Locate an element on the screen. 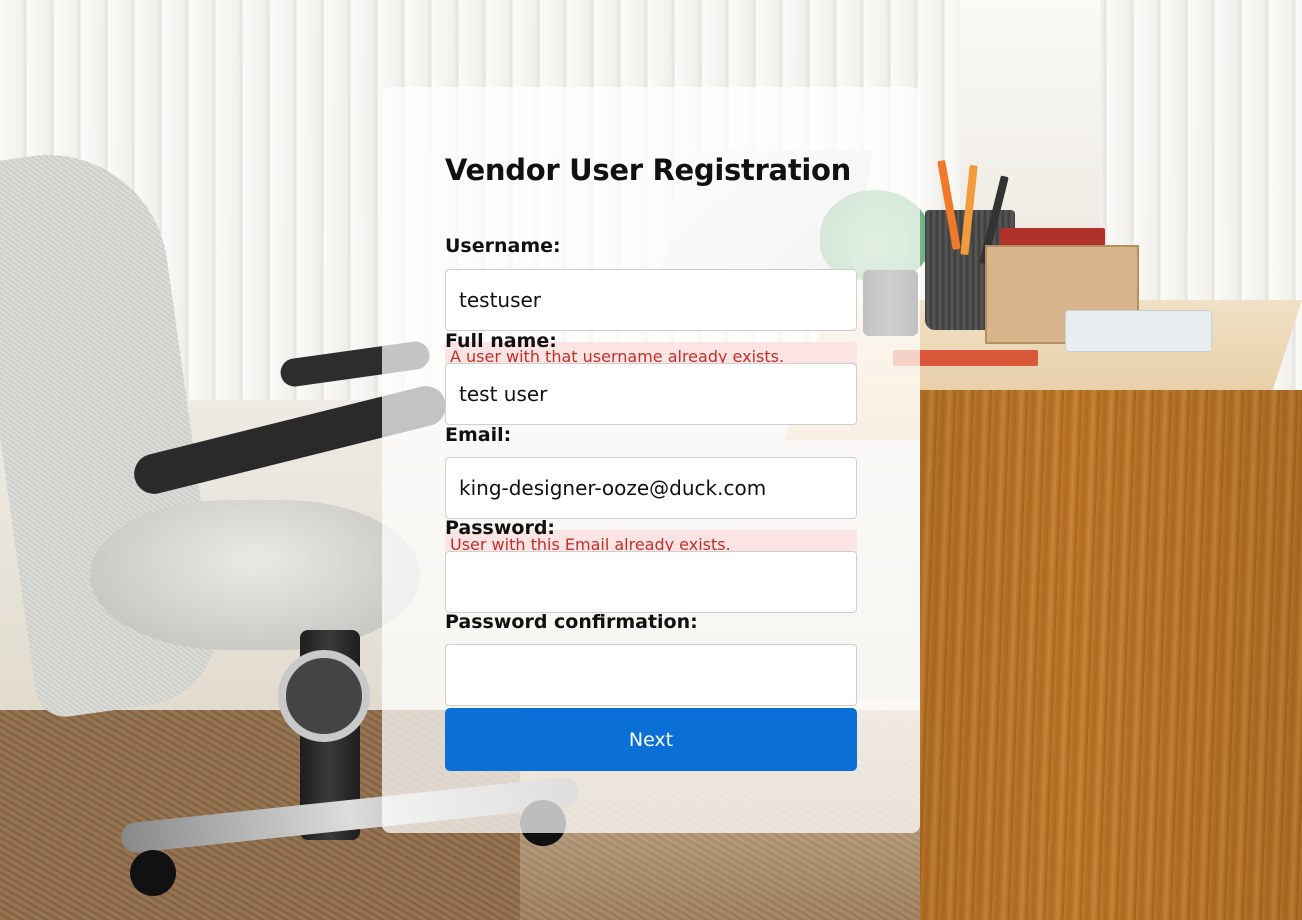 The width and height of the screenshot is (1302, 920). chair-wheel is located at coordinates (153, 873).